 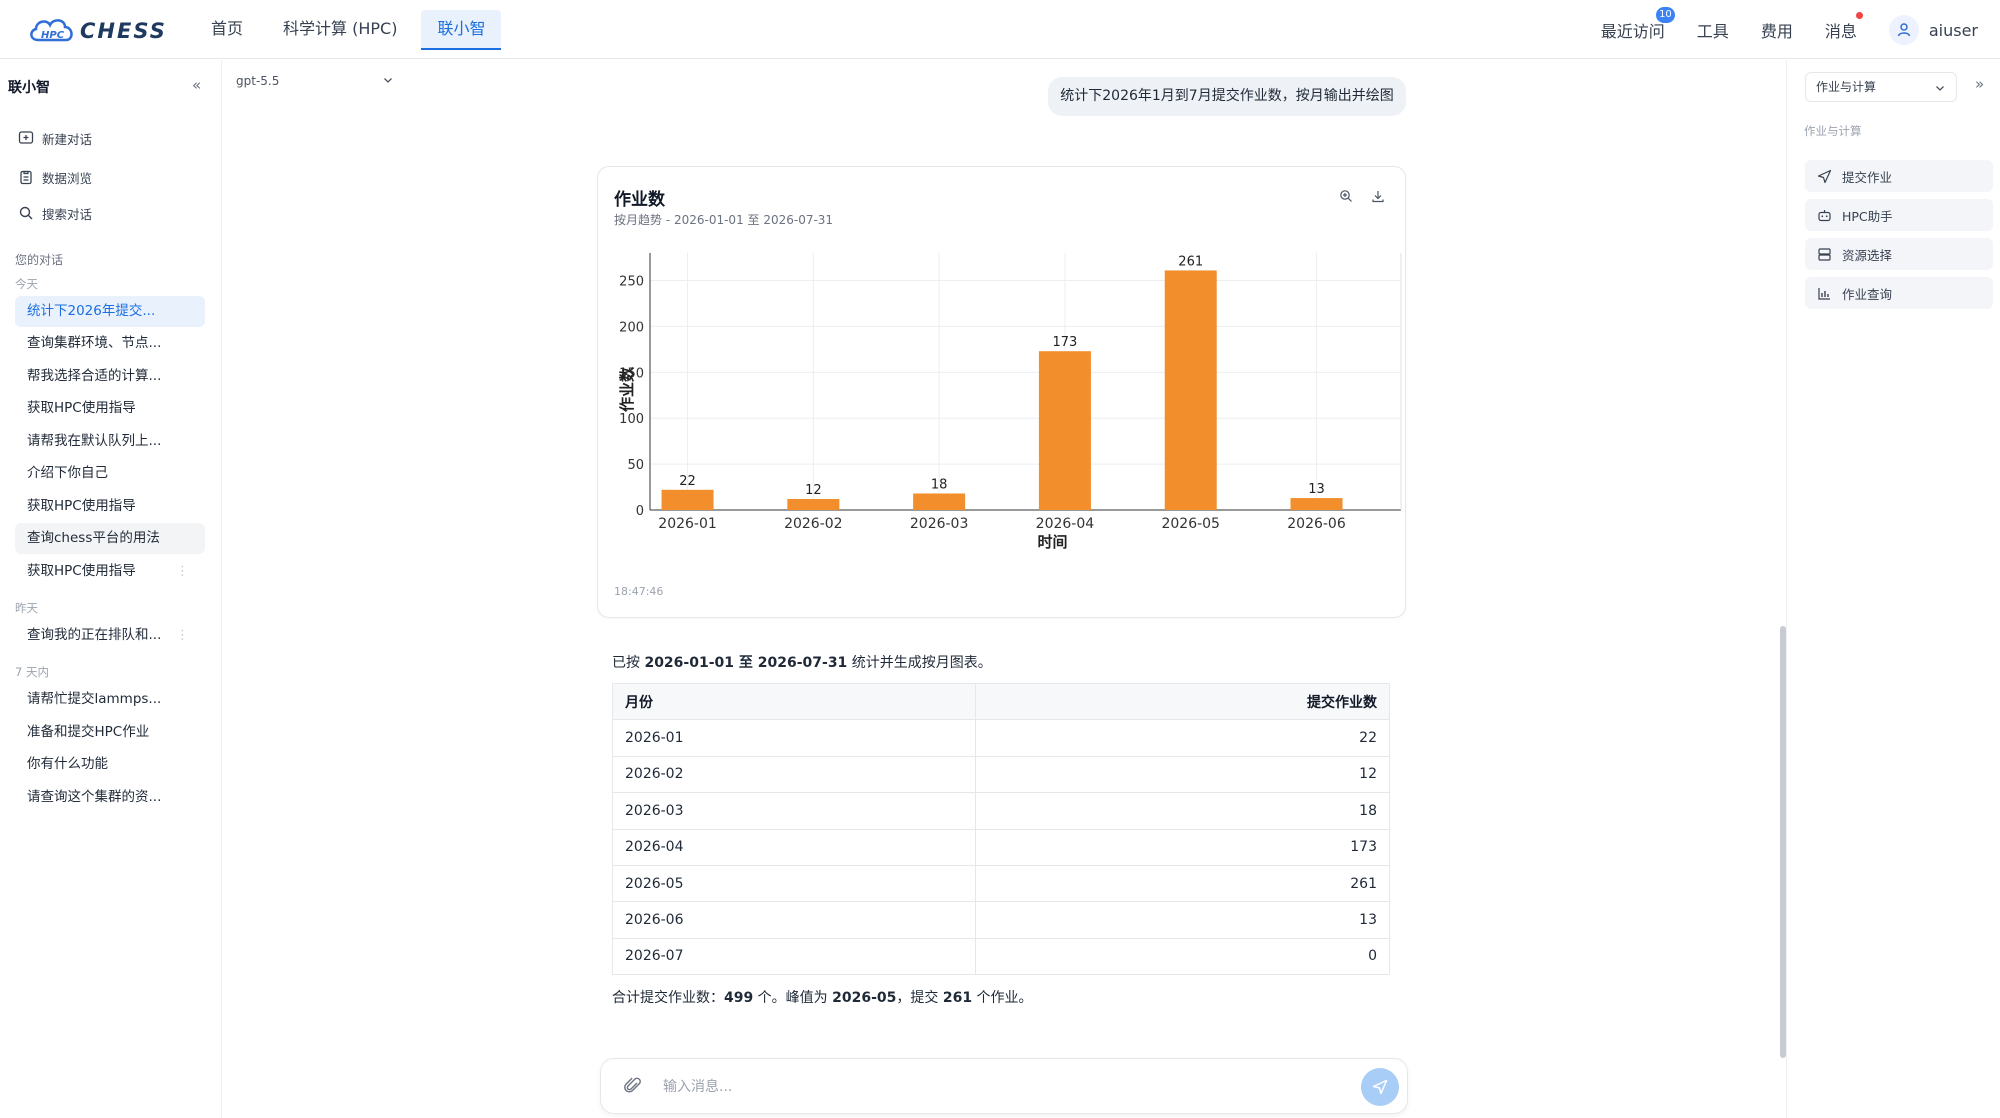 What do you see at coordinates (1316, 524) in the screenshot?
I see `x-tick-label: 2026-06` at bounding box center [1316, 524].